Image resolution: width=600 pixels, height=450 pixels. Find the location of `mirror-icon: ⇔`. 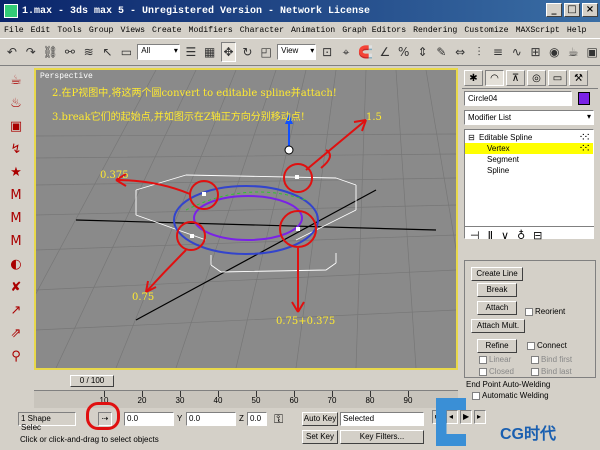

mirror-icon: ⇔ is located at coordinates (460, 52).